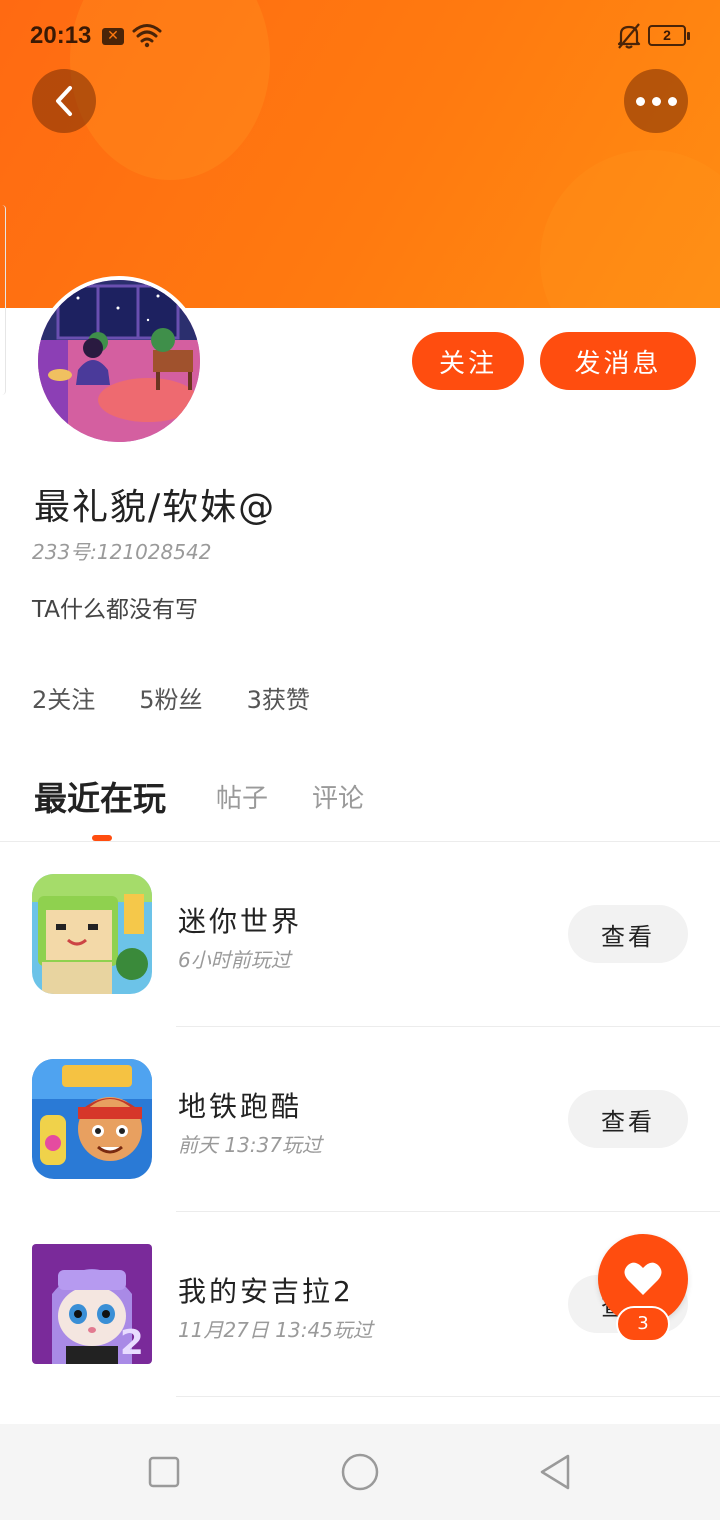 The height and width of the screenshot is (1520, 720). I want to click on status-bar: 20:13 ✕ 2, so click(360, 36).